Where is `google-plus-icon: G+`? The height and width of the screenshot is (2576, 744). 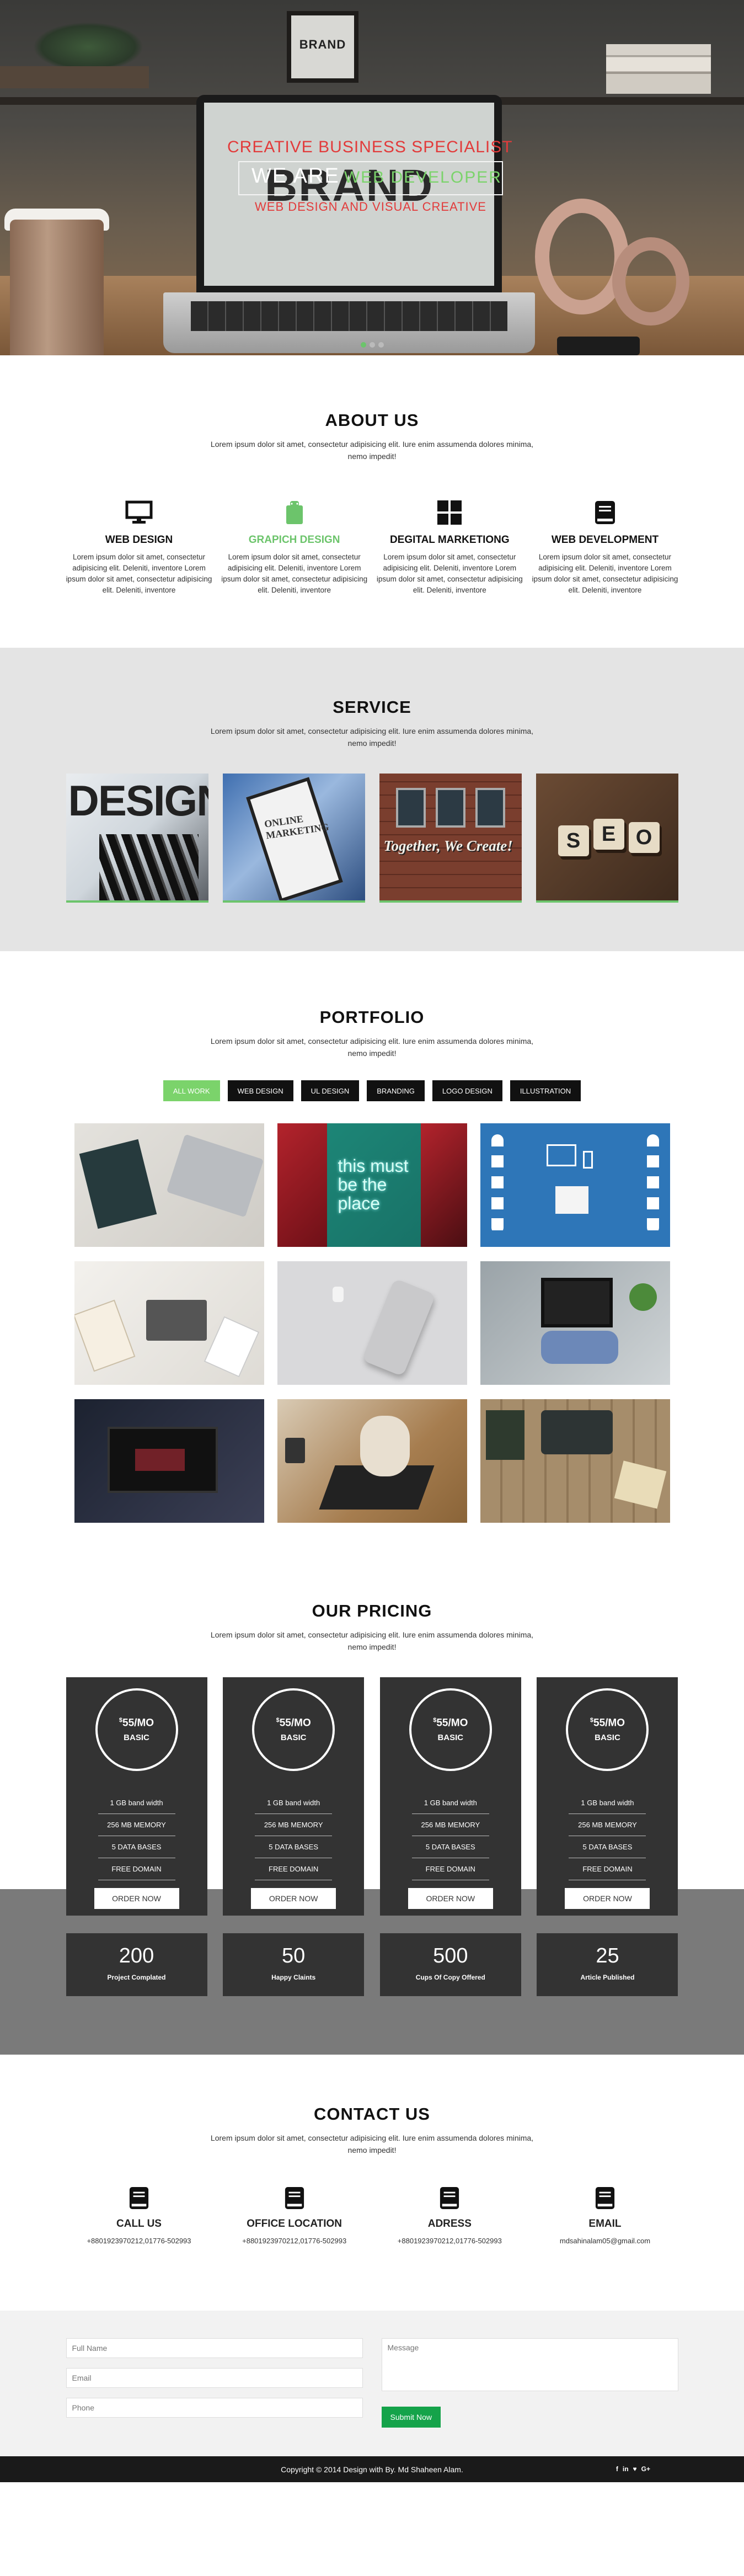 google-plus-icon: G+ is located at coordinates (645, 2469).